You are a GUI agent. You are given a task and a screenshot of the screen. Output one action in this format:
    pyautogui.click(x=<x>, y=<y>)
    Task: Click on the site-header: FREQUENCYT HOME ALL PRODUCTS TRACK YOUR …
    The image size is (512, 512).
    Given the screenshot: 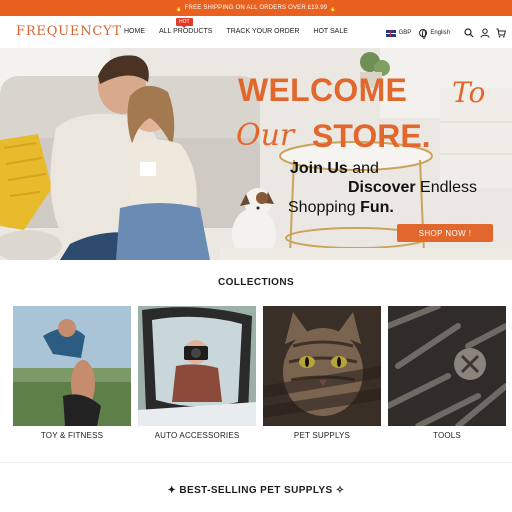 What is the action you would take?
    pyautogui.click(x=256, y=32)
    